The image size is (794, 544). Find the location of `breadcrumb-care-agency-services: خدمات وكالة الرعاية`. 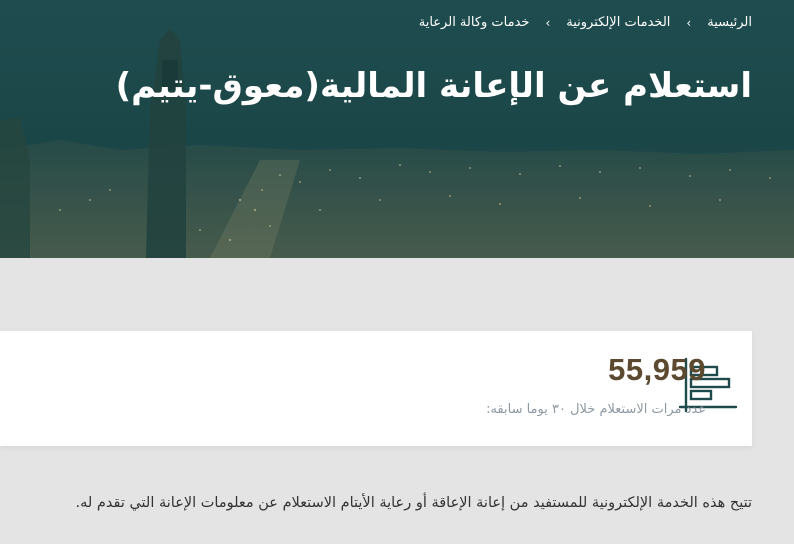

breadcrumb-care-agency-services: خدمات وكالة الرعاية is located at coordinates (474, 22).